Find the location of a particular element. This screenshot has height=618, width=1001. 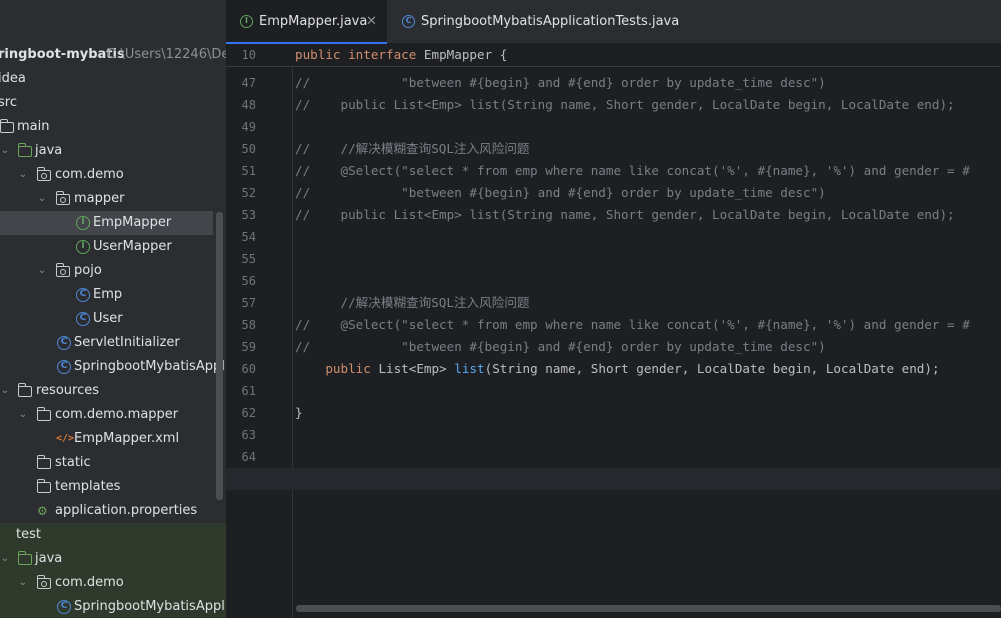

tree-item-label: Emp is located at coordinates (108, 294).